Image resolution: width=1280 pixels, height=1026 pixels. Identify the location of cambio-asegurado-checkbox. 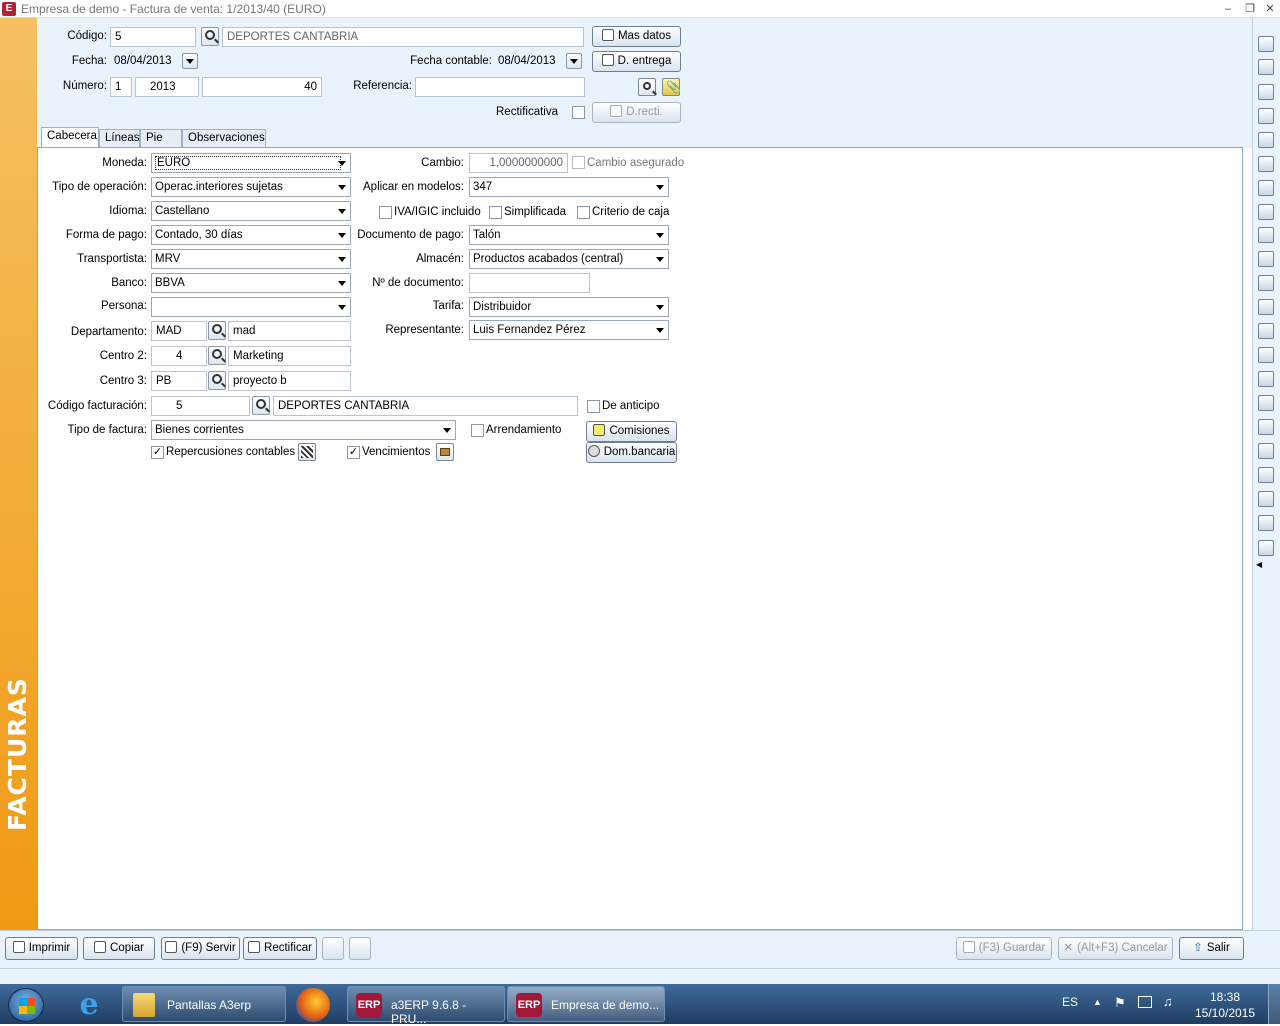
(578, 162).